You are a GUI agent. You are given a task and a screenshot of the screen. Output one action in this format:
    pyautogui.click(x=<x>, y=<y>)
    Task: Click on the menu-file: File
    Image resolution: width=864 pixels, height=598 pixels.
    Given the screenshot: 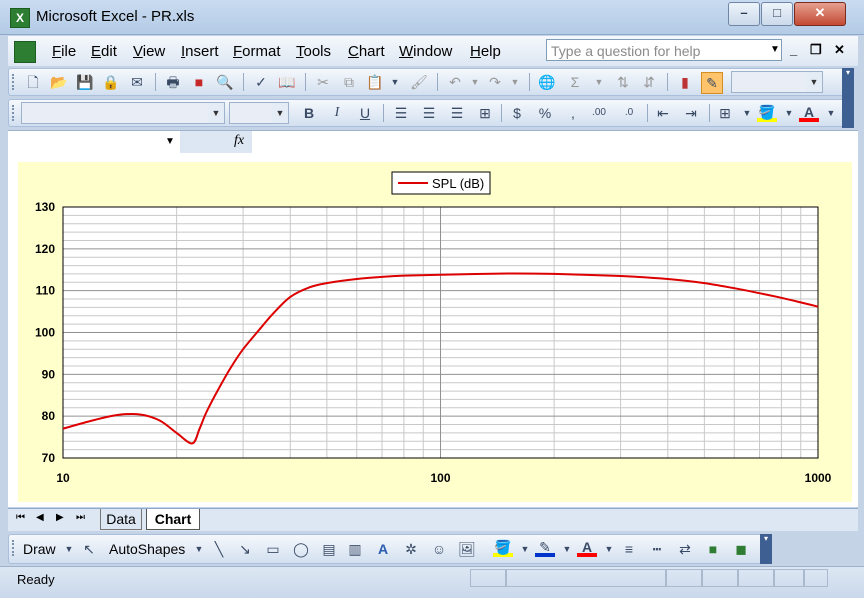 What is the action you would take?
    pyautogui.click(x=64, y=51)
    